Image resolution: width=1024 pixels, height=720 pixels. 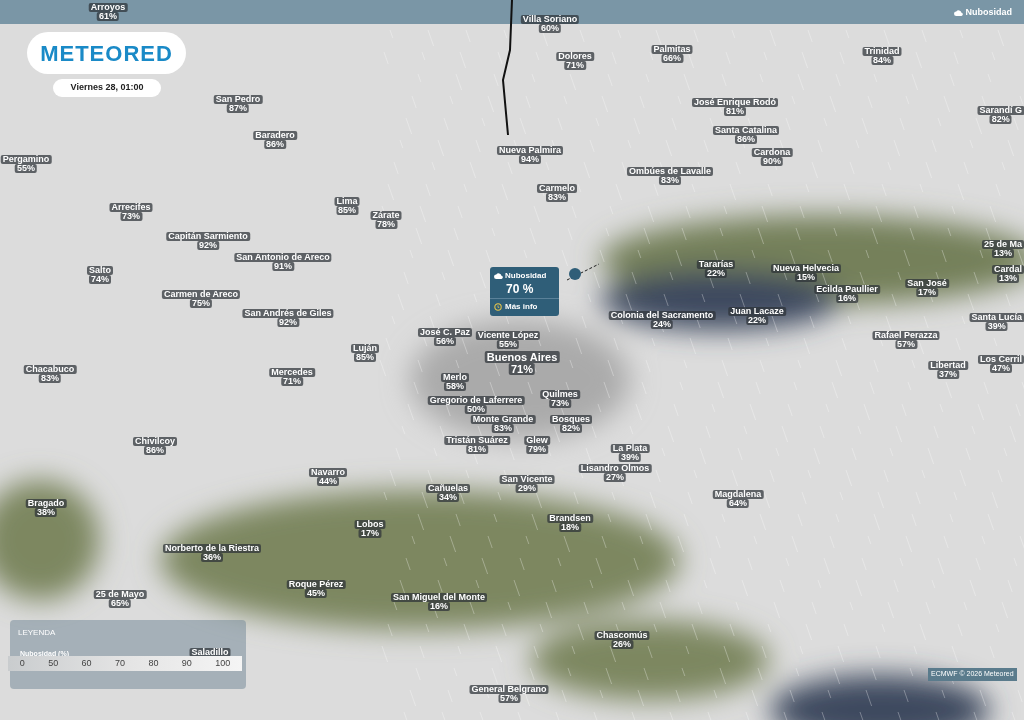 I want to click on popup-title: Nubosidad, so click(x=526, y=276).